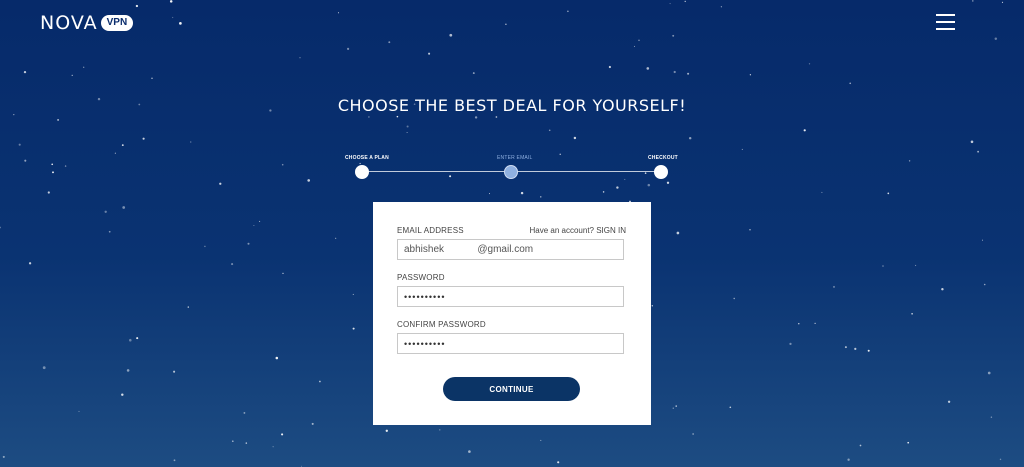  I want to click on sign-in-link: Have an account? SIGN IN, so click(578, 230).